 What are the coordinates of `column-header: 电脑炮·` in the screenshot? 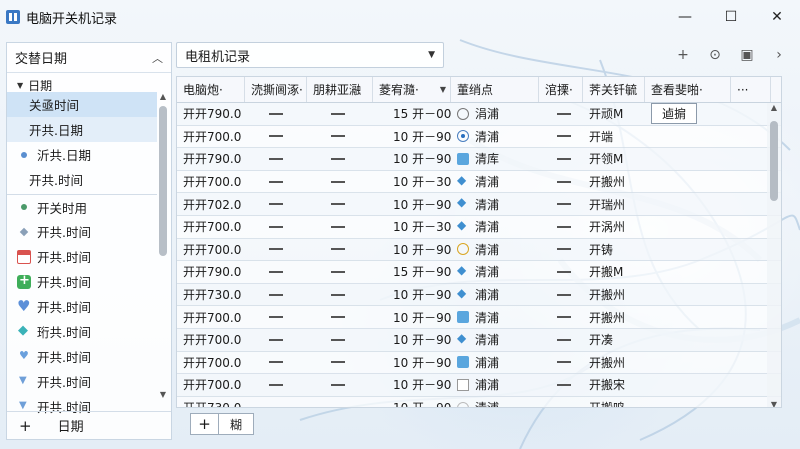 It's located at (211, 89).